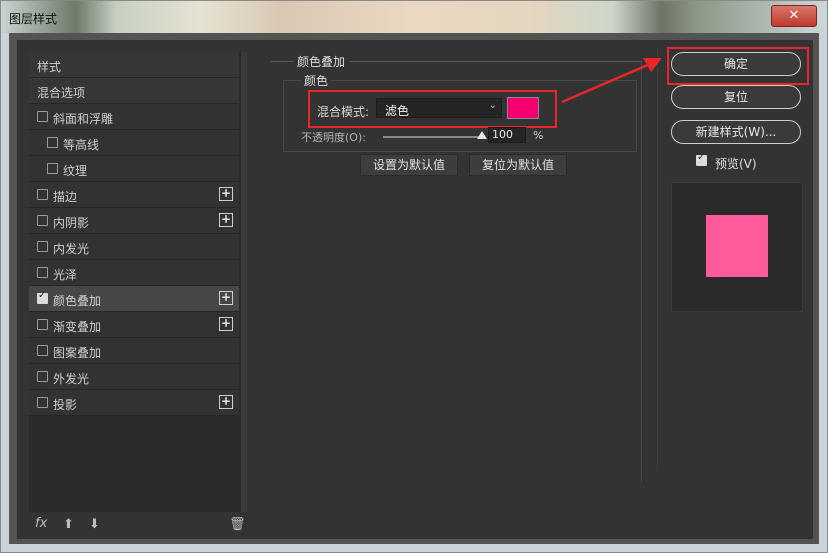 The width and height of the screenshot is (828, 553). Describe the element at coordinates (134, 65) in the screenshot. I see `style-item: 样式` at that location.